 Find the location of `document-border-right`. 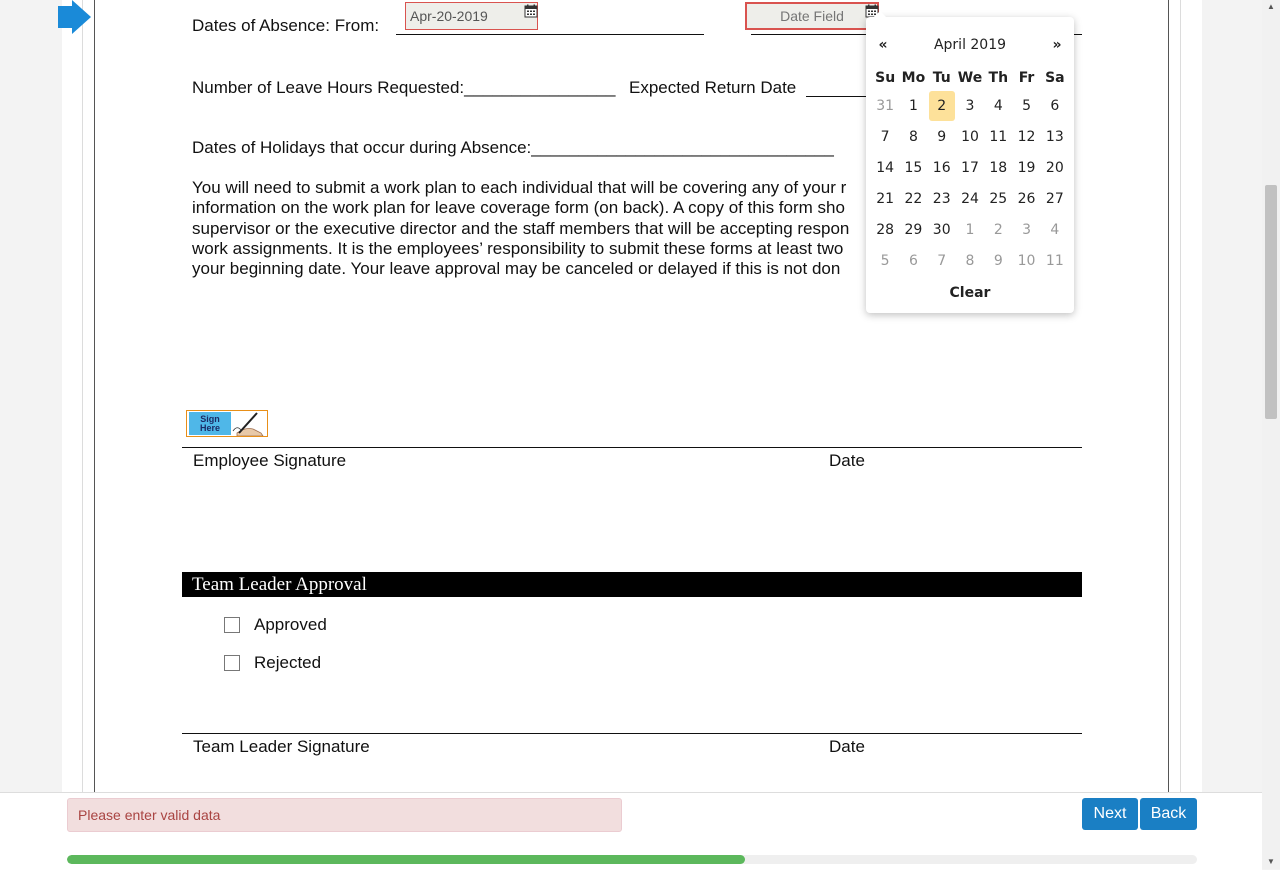

document-border-right is located at coordinates (1168, 396).